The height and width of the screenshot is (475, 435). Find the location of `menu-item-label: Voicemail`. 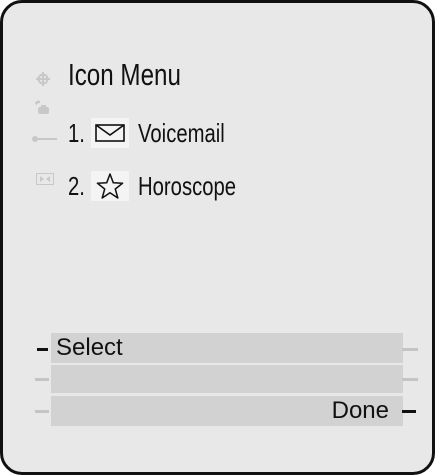

menu-item-label: Voicemail is located at coordinates (181, 133).